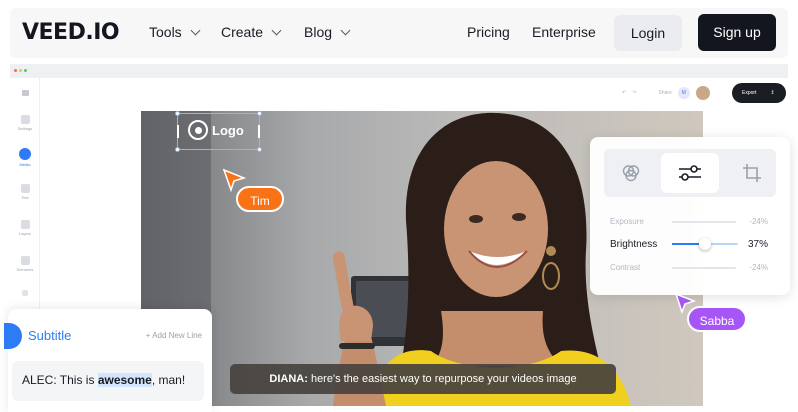  I want to click on logo-element: Logo, so click(216, 130).